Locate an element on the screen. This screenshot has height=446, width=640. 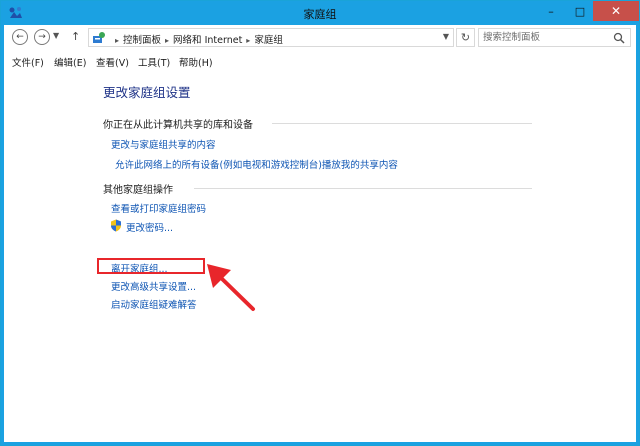
change-shared-content-link: 更改与家庭组共享的内容 is located at coordinates (163, 144).